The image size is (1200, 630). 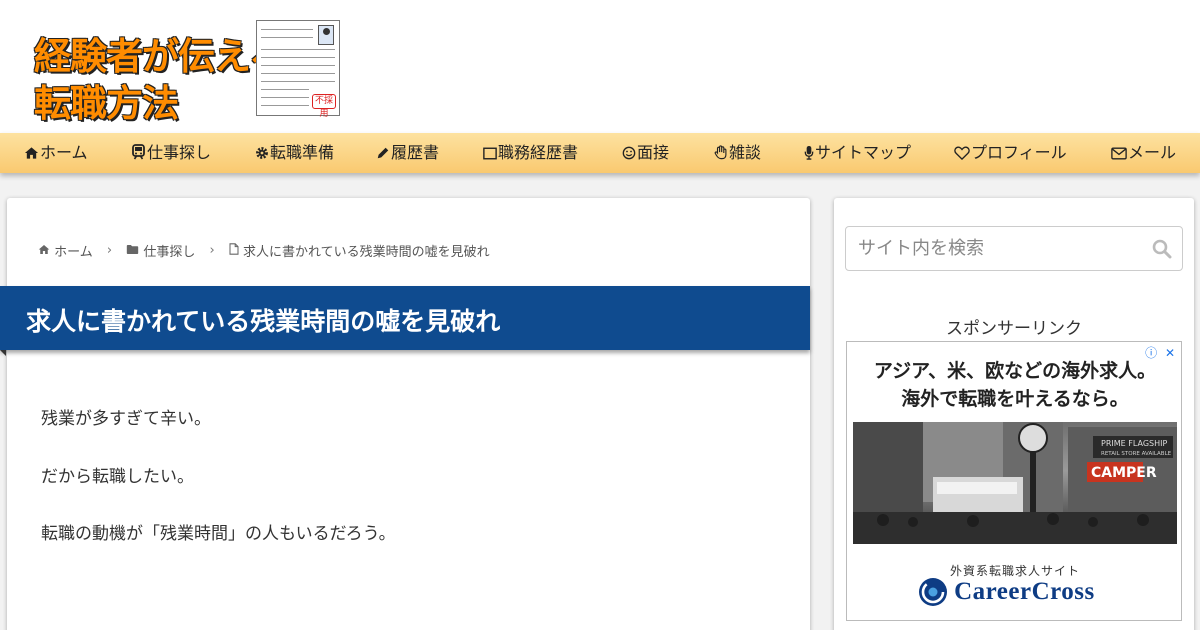 I want to click on logo-line-1: 経験者が伝える, so click(x=160, y=56).